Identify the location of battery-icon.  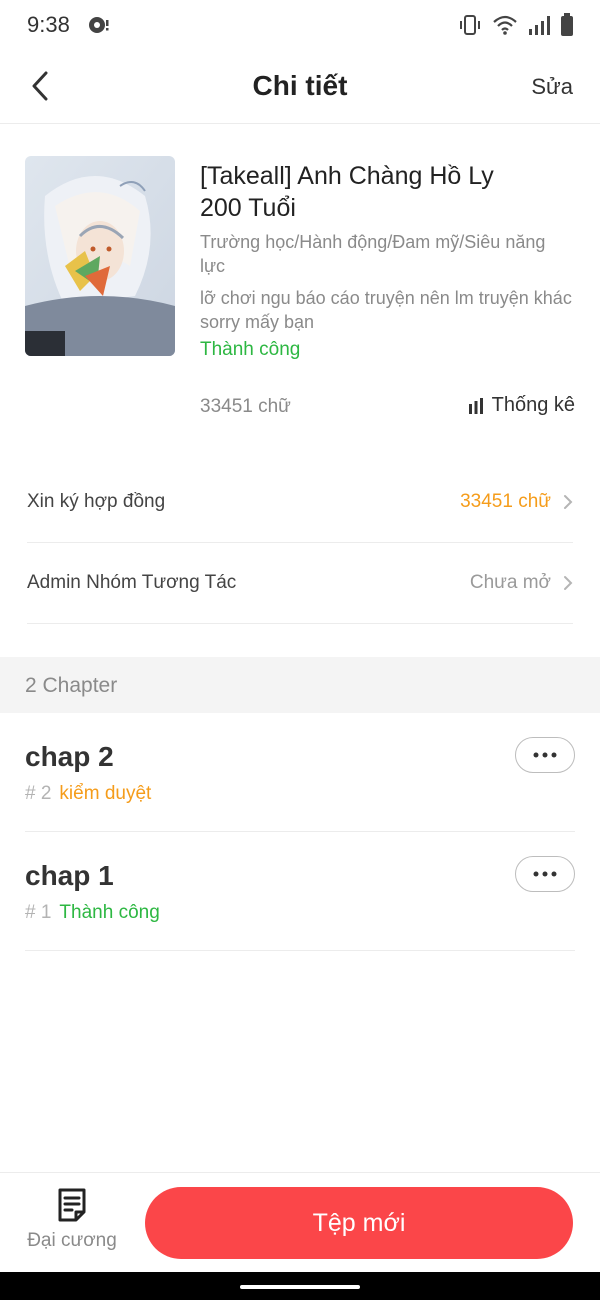
(567, 24).